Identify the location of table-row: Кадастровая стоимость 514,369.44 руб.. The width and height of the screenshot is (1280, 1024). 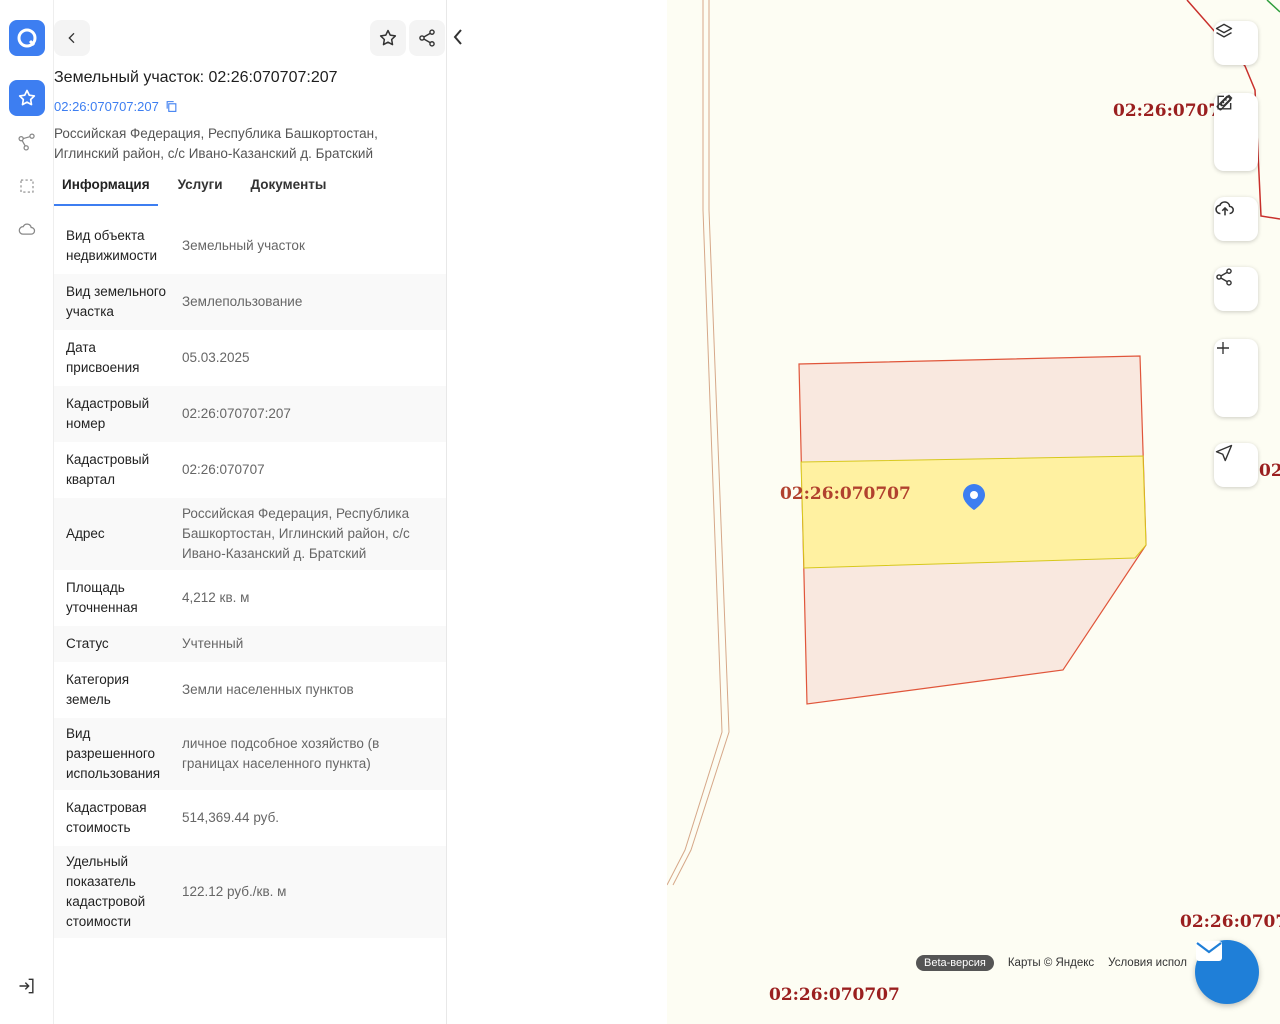
(250, 818).